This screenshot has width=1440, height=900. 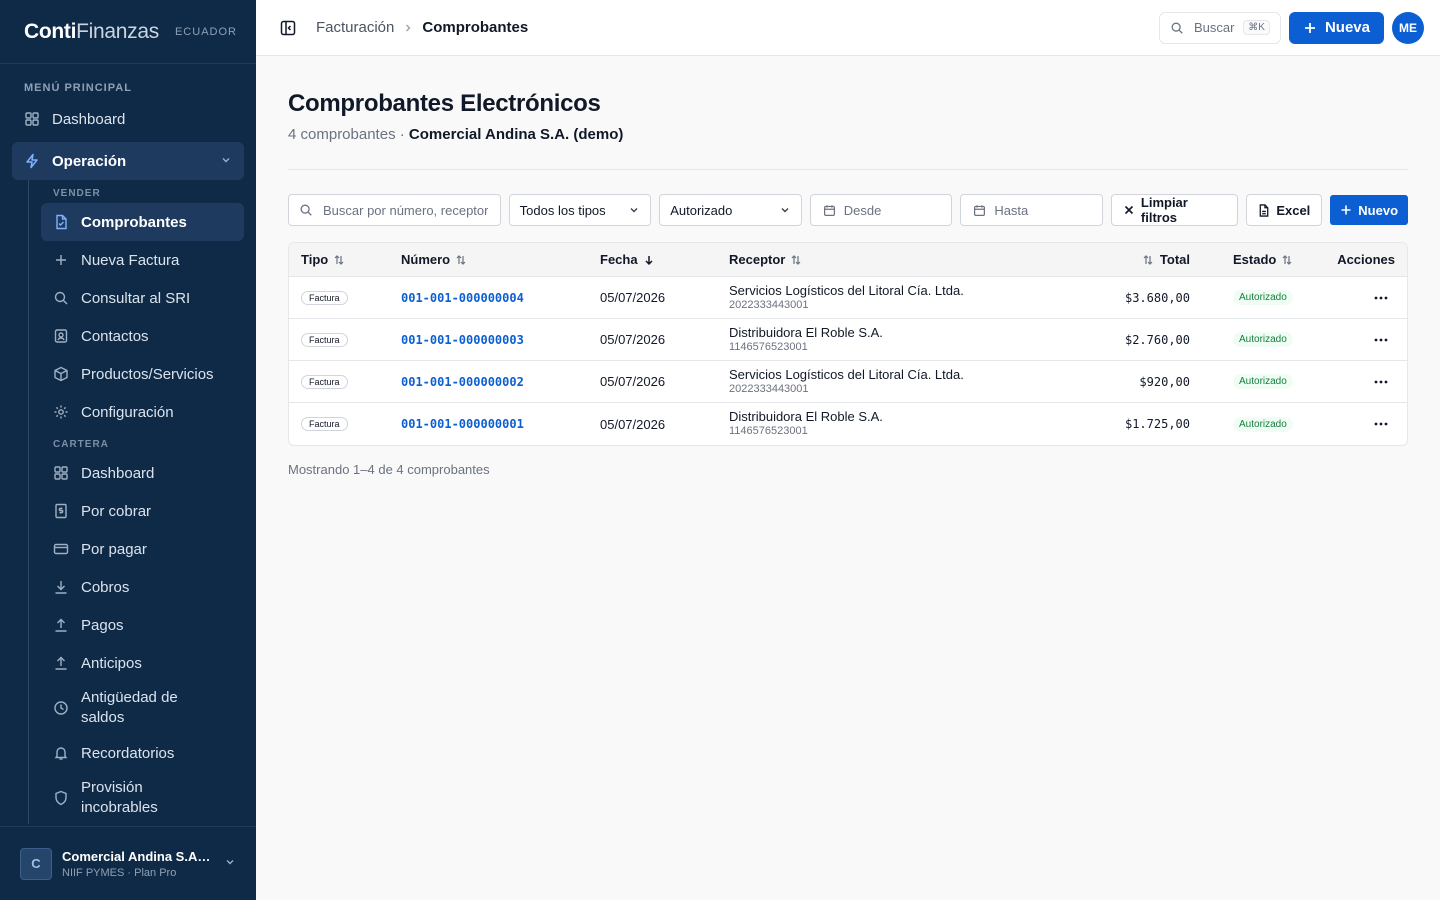 I want to click on bell-icon, so click(x=61, y=753).